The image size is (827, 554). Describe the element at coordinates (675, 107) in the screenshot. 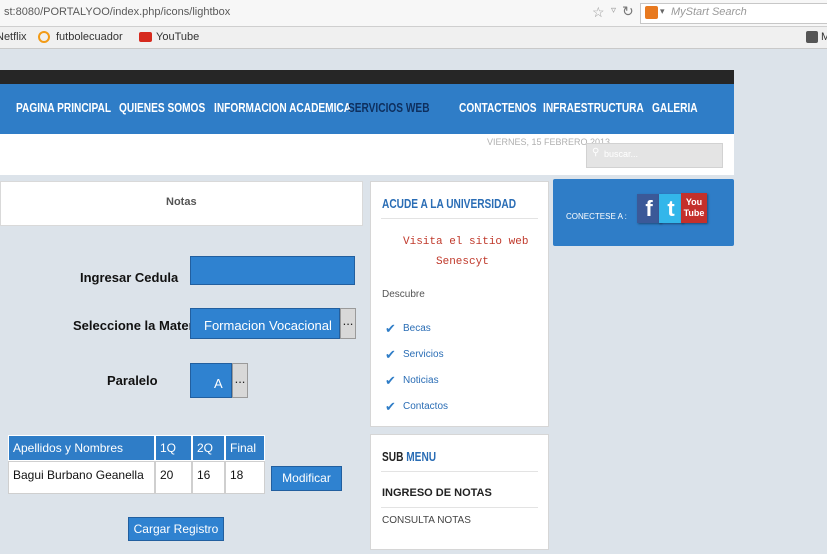

I see `nav-item-galeria: GALERIA` at that location.